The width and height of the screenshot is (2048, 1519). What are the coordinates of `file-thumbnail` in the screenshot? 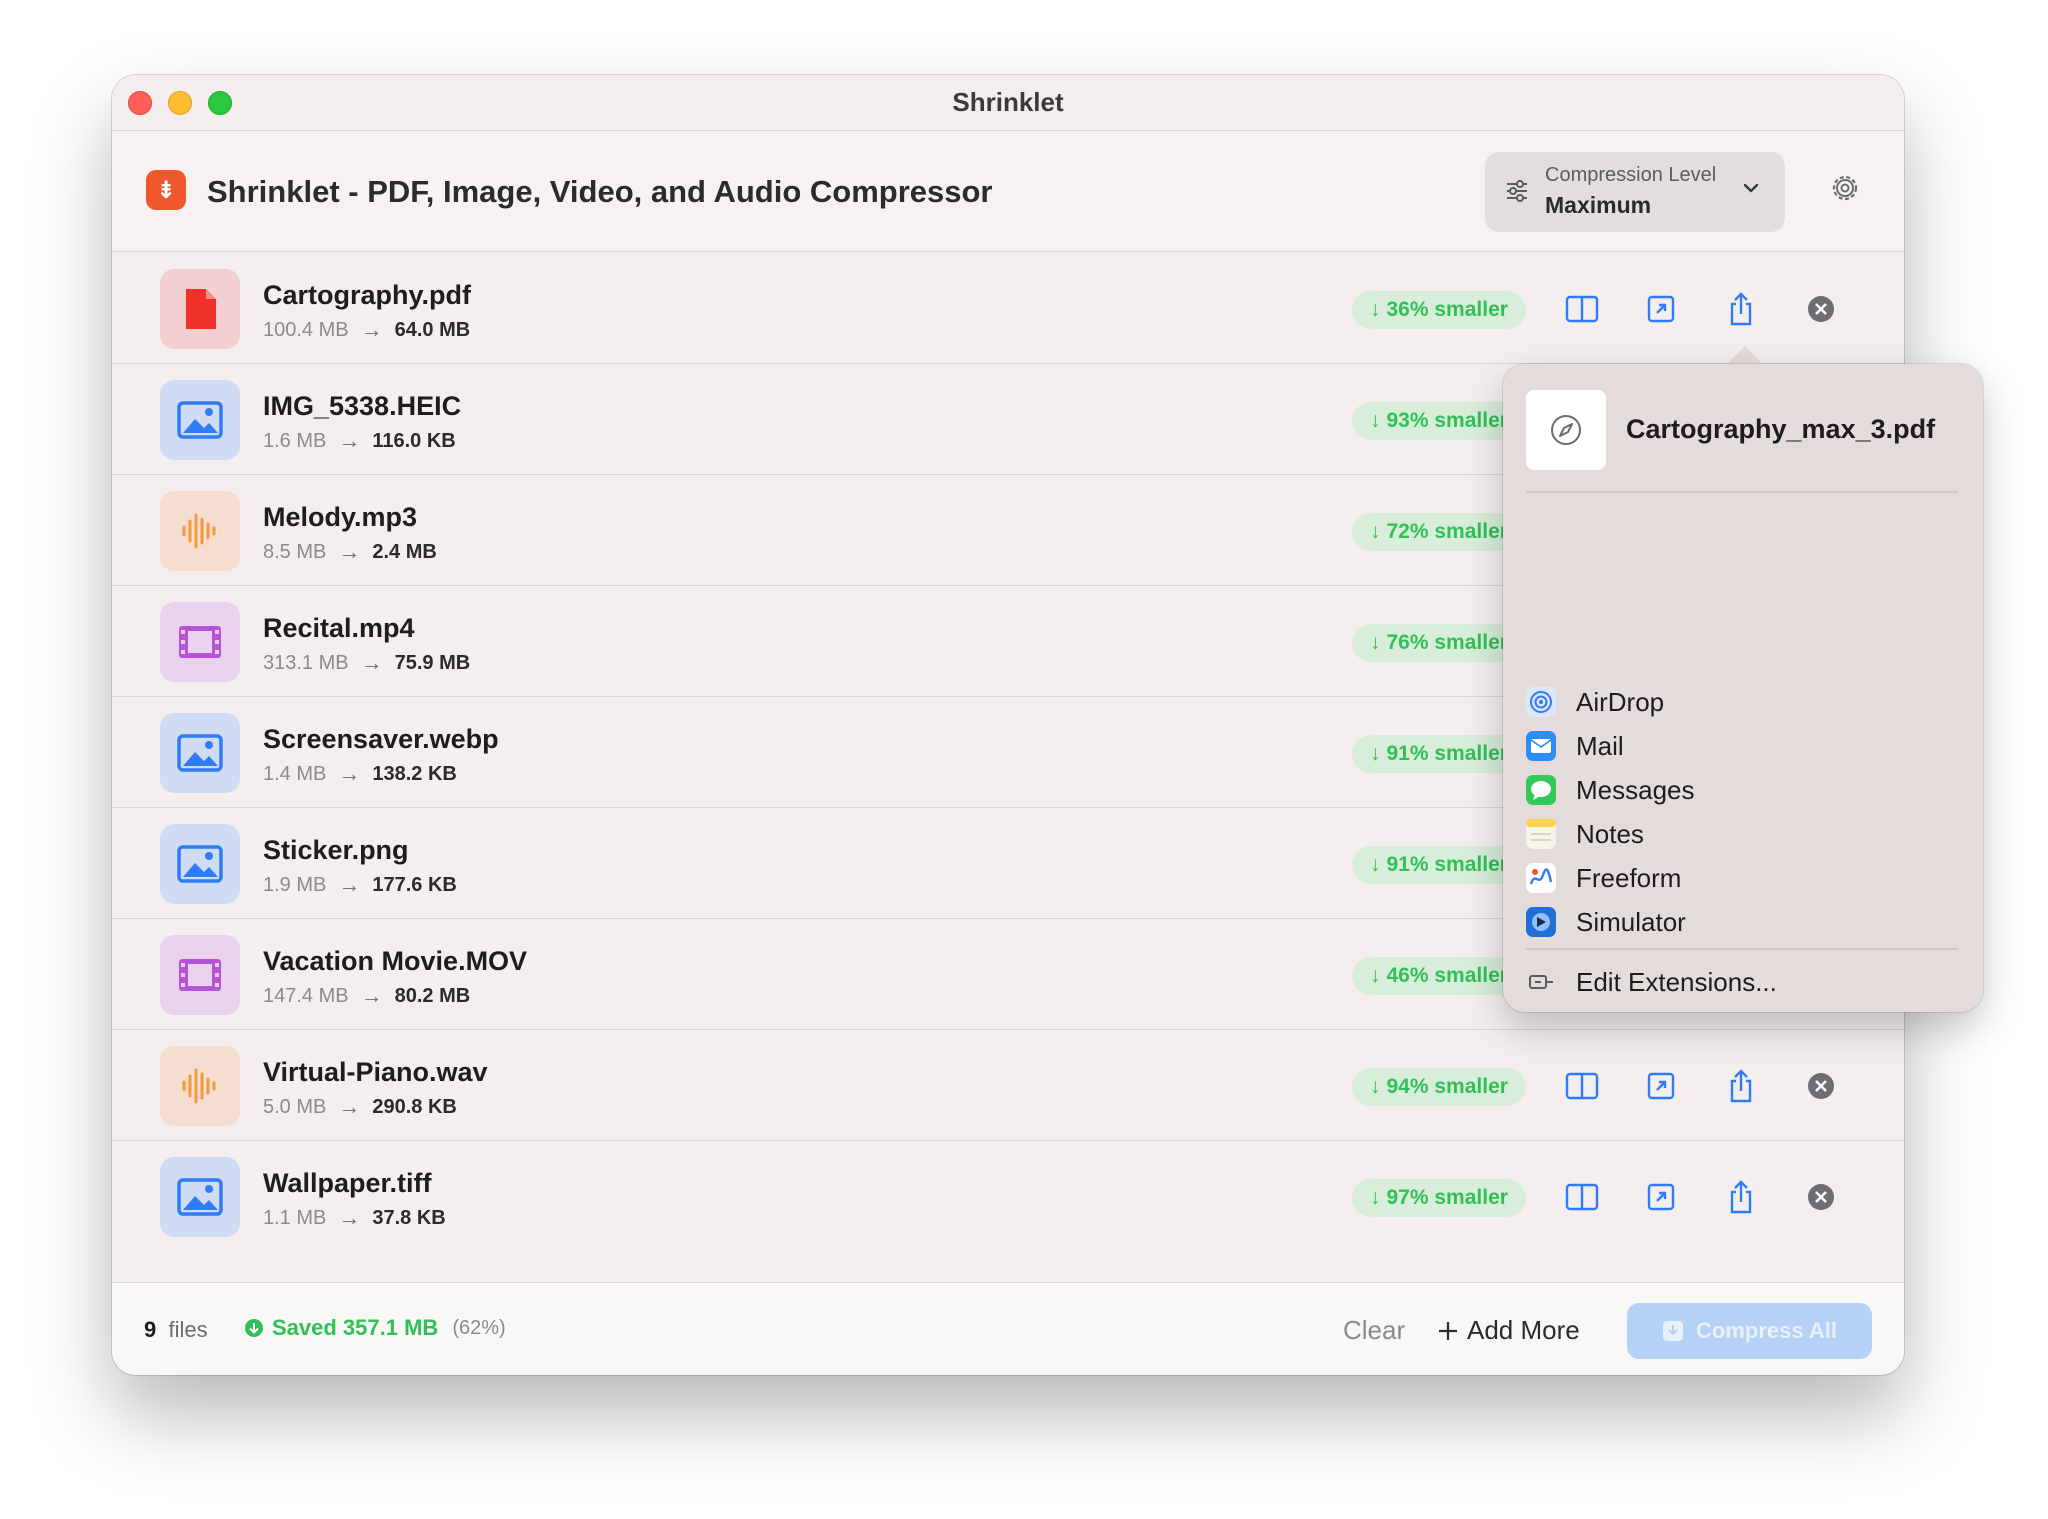 It's located at (1566, 430).